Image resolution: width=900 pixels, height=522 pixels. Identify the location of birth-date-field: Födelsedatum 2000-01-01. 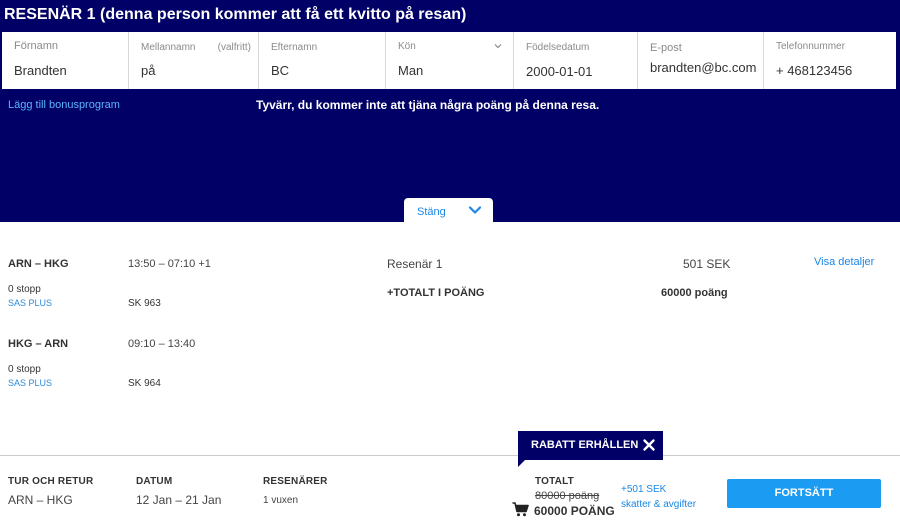
(576, 60).